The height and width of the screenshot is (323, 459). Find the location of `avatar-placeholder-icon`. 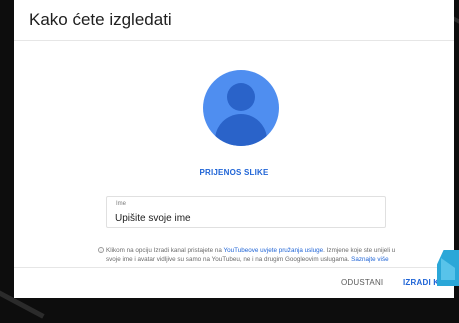

avatar-placeholder-icon is located at coordinates (241, 108).